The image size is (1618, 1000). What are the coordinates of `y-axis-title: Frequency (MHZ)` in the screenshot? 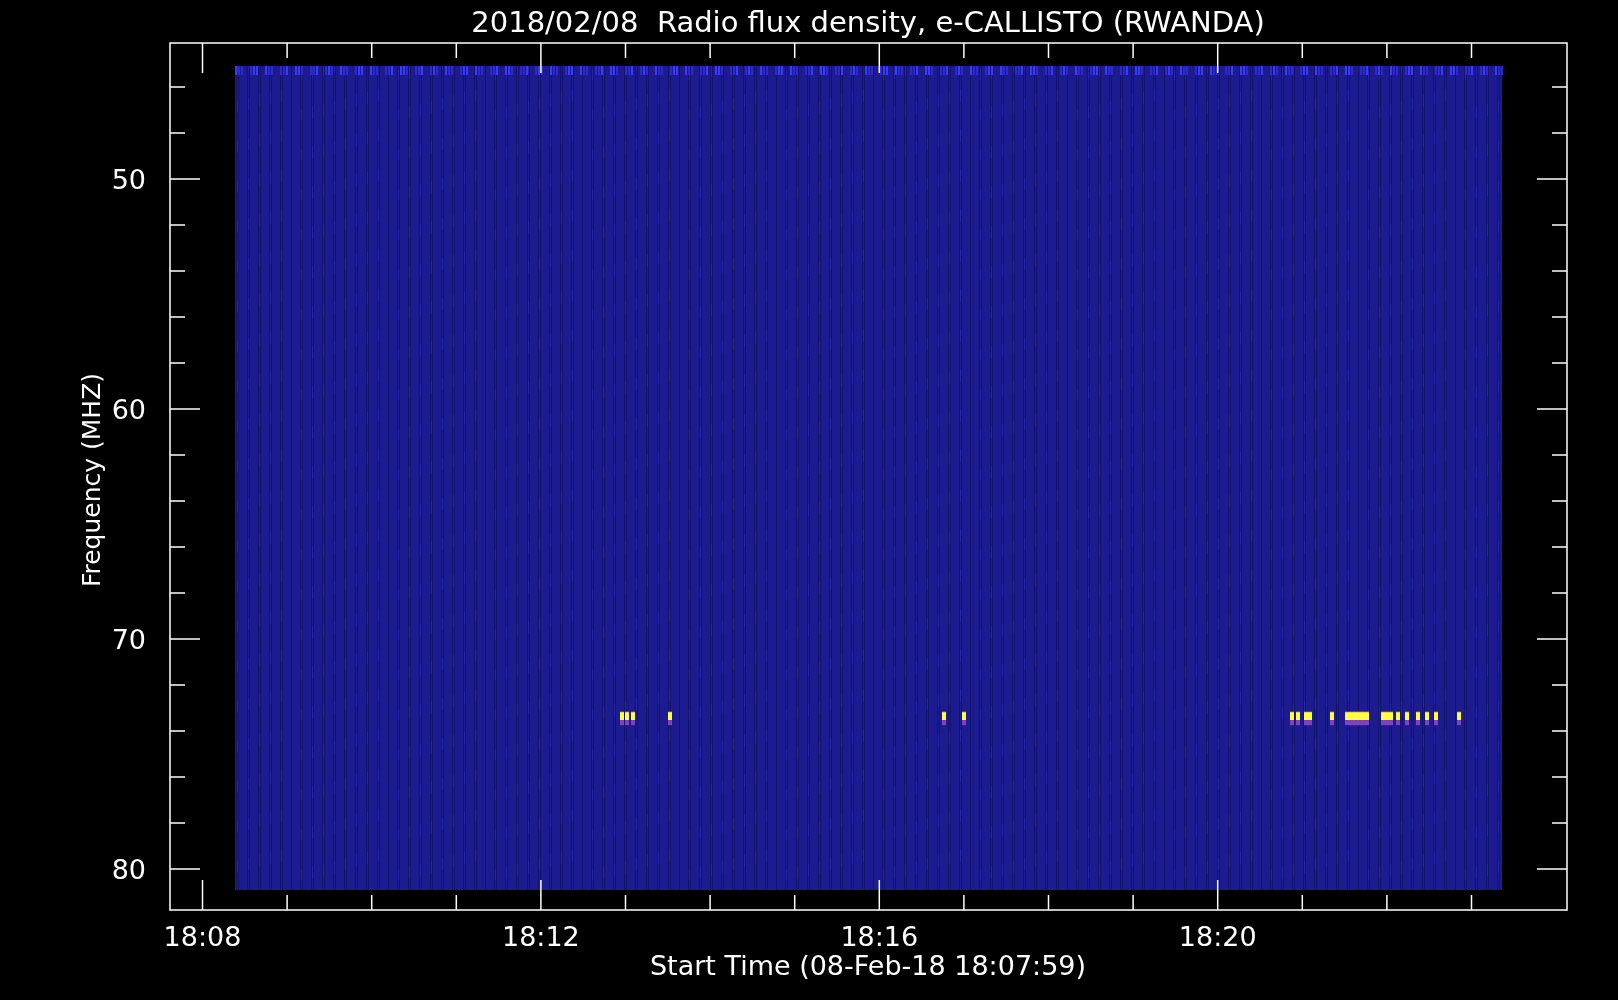 It's located at (91, 480).